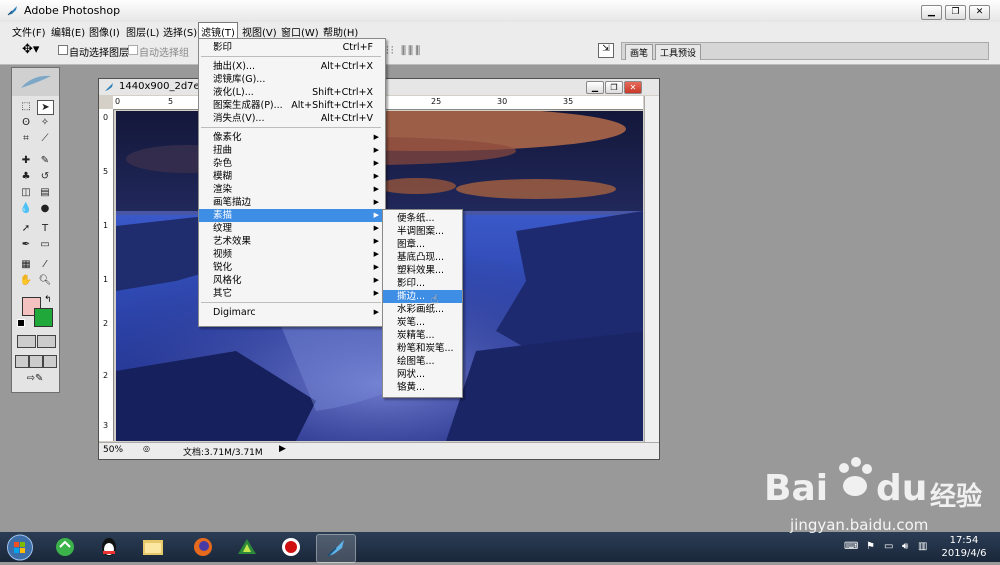 This screenshot has width=1000, height=565. What do you see at coordinates (180, 31) in the screenshot?
I see `menu-select: 选择(S)` at bounding box center [180, 31].